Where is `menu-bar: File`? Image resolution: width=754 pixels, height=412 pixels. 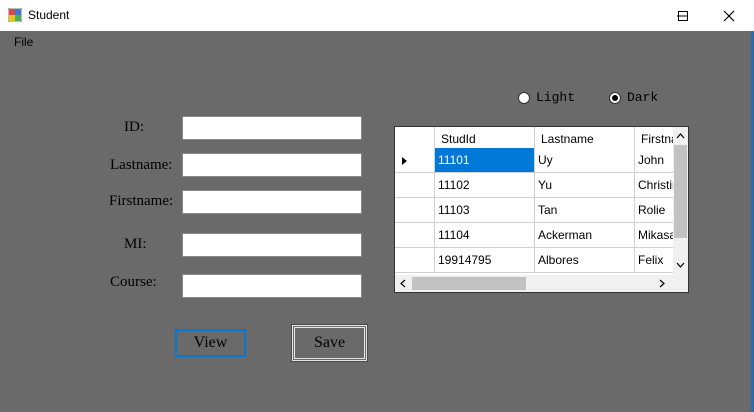 menu-bar: File is located at coordinates (377, 42).